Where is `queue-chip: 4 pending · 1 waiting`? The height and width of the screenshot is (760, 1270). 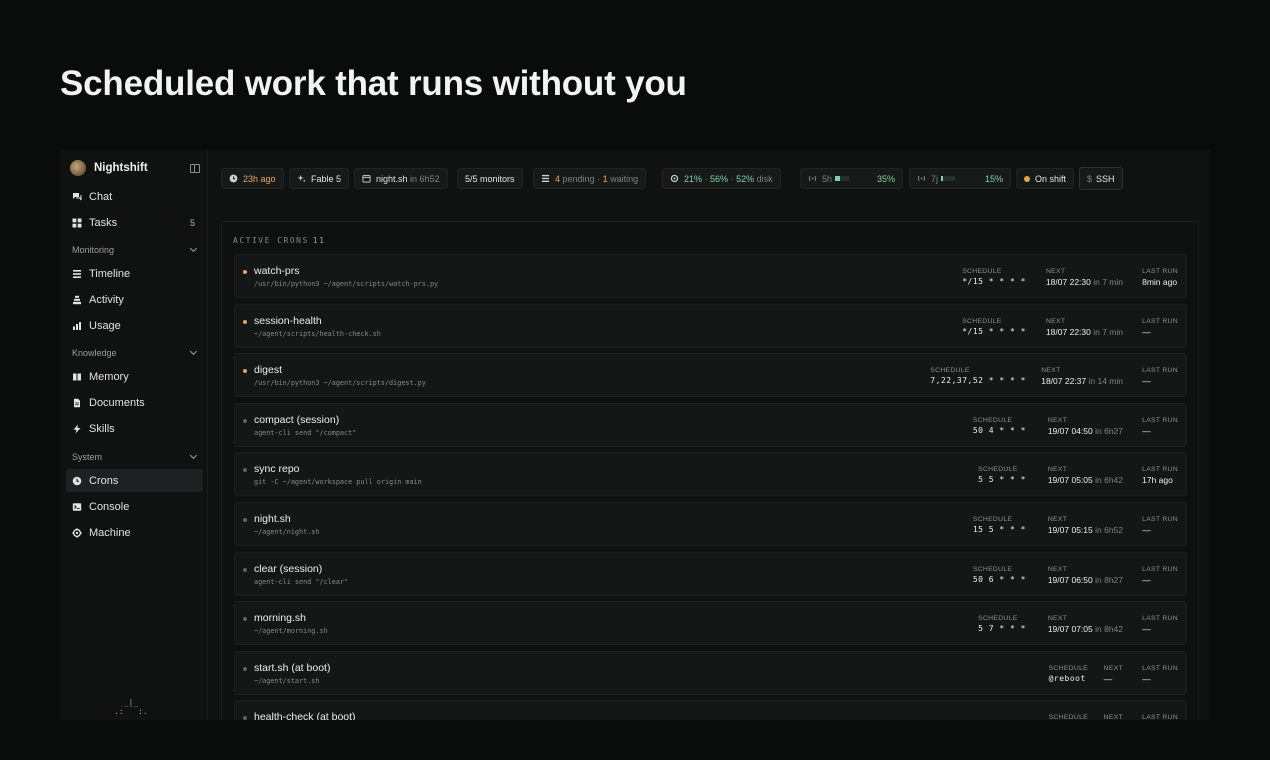
queue-chip: 4 pending · 1 waiting is located at coordinates (590, 178).